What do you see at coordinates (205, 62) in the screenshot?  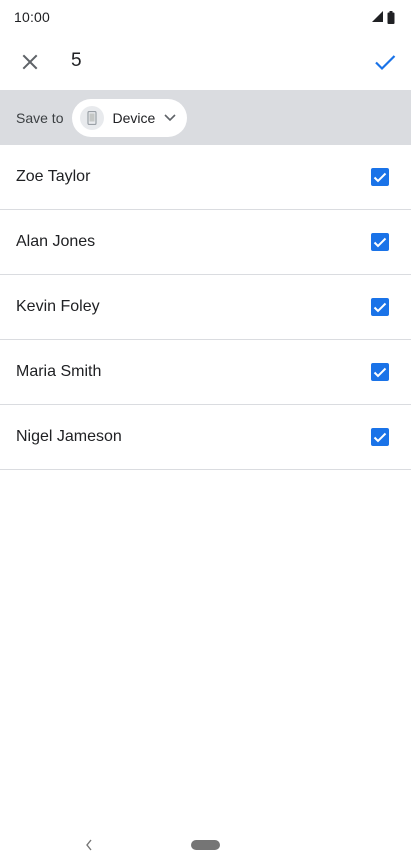 I see `app-bar: 5` at bounding box center [205, 62].